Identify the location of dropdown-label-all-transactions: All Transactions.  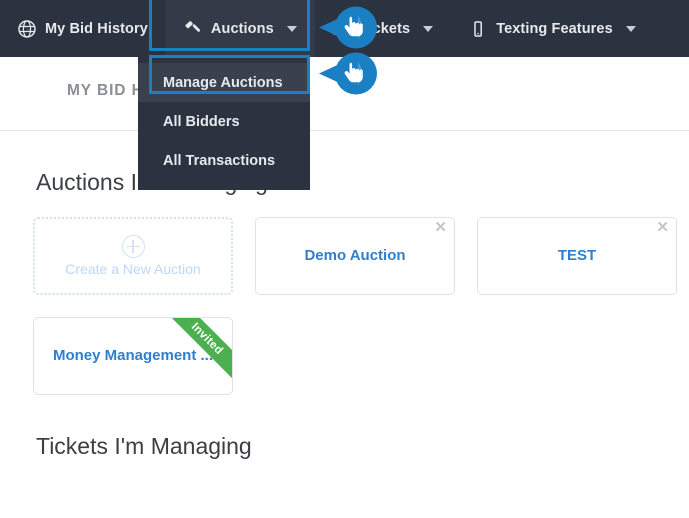
(219, 160).